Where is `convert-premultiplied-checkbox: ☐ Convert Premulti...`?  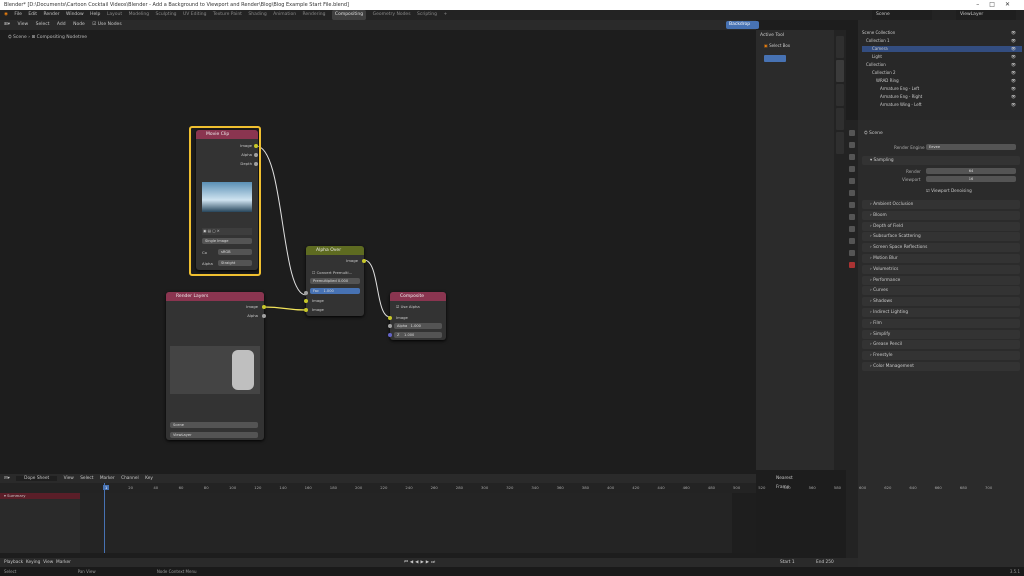 convert-premultiplied-checkbox: ☐ Convert Premulti... is located at coordinates (332, 272).